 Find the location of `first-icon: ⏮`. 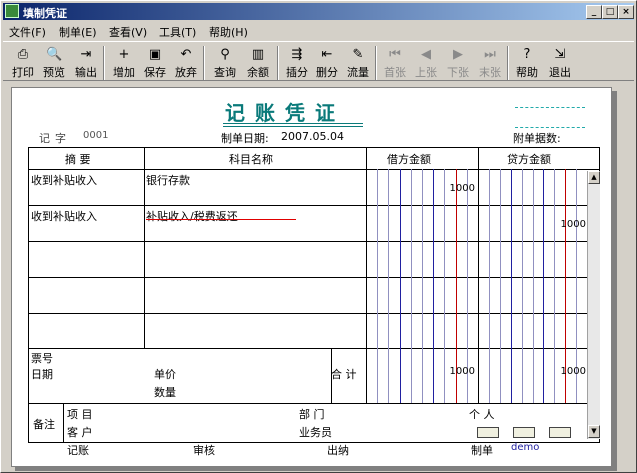

first-icon: ⏮ is located at coordinates (395, 54).